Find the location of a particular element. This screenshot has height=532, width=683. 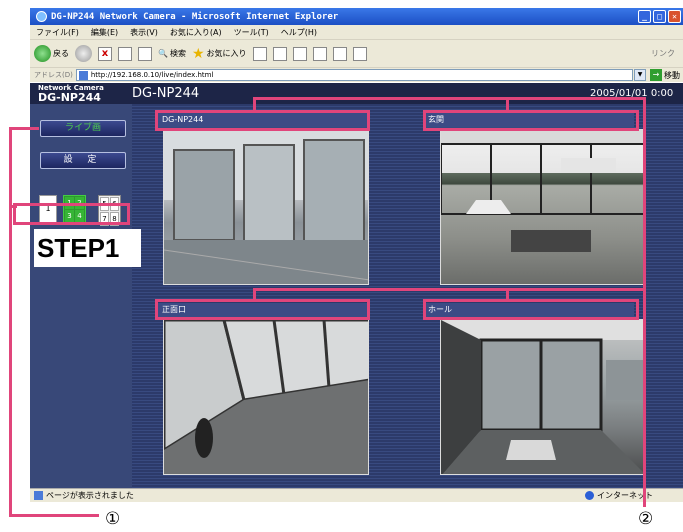

back-button: 戻る is located at coordinates (51, 53).